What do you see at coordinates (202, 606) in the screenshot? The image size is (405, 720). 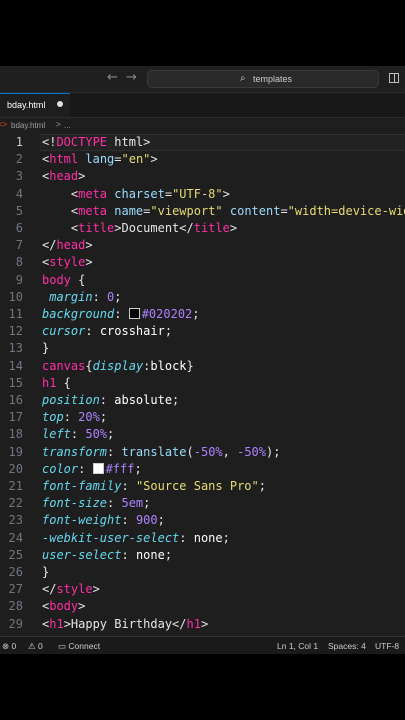 I see `code-line: 28 <body>` at bounding box center [202, 606].